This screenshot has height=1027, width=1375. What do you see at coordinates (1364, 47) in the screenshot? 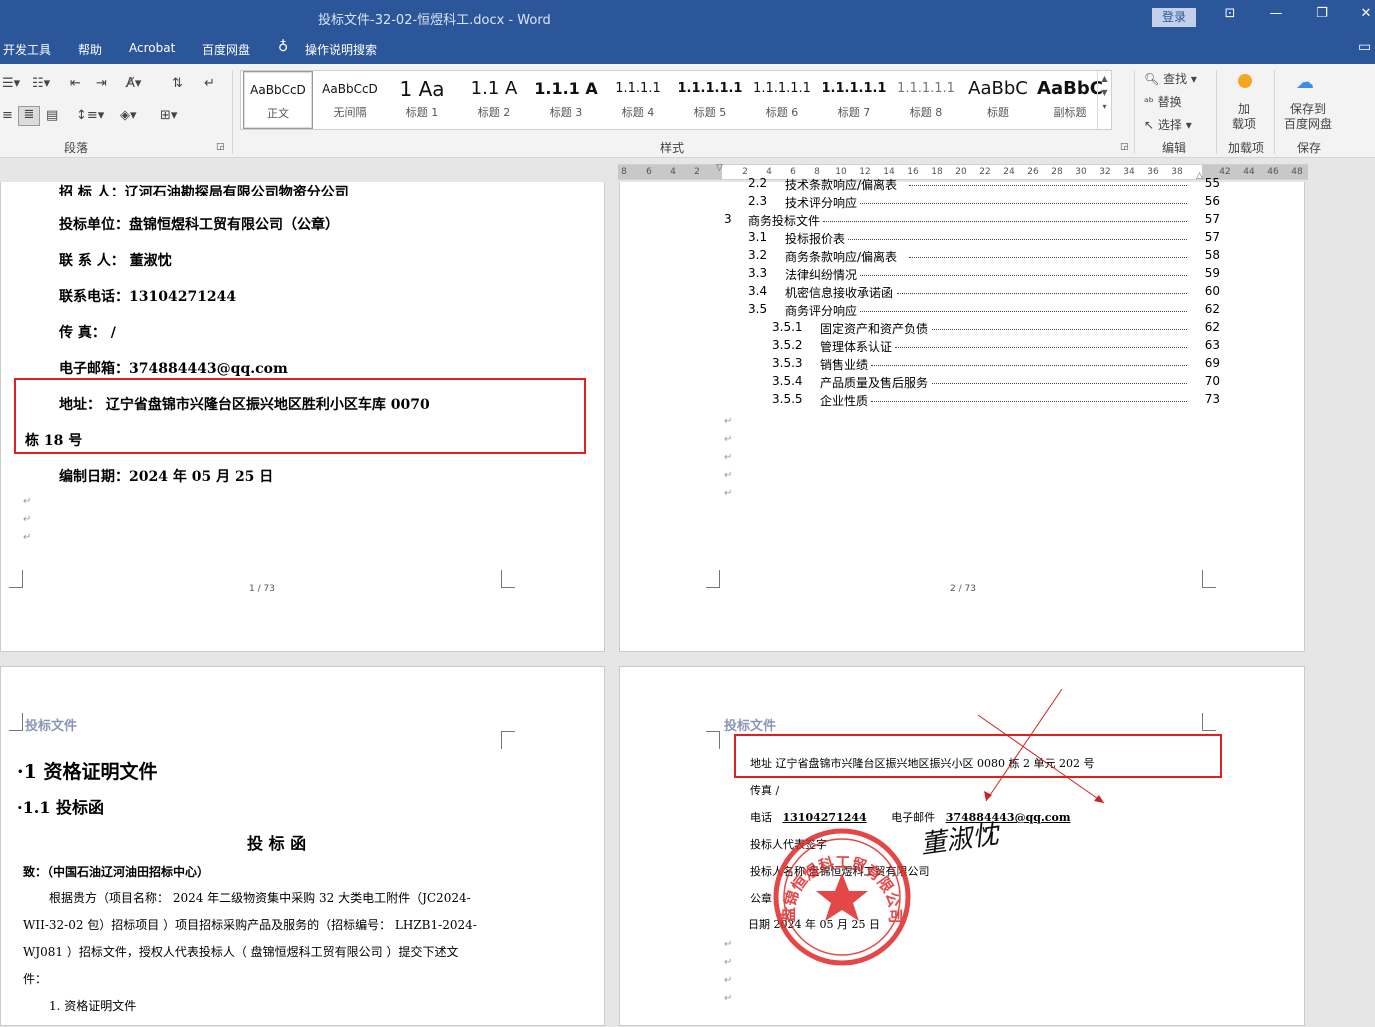
I see `comment-icon: ▭` at bounding box center [1364, 47].